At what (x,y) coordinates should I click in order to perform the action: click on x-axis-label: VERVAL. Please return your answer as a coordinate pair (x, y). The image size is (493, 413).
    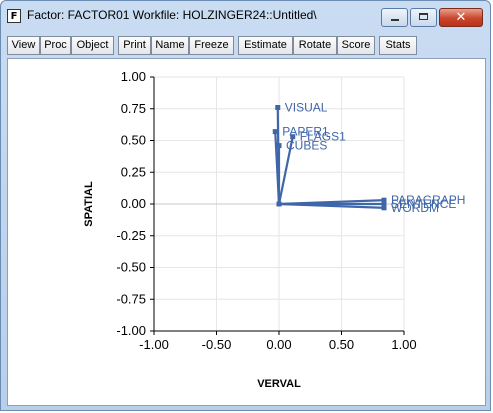
    Looking at the image, I should click on (279, 384).